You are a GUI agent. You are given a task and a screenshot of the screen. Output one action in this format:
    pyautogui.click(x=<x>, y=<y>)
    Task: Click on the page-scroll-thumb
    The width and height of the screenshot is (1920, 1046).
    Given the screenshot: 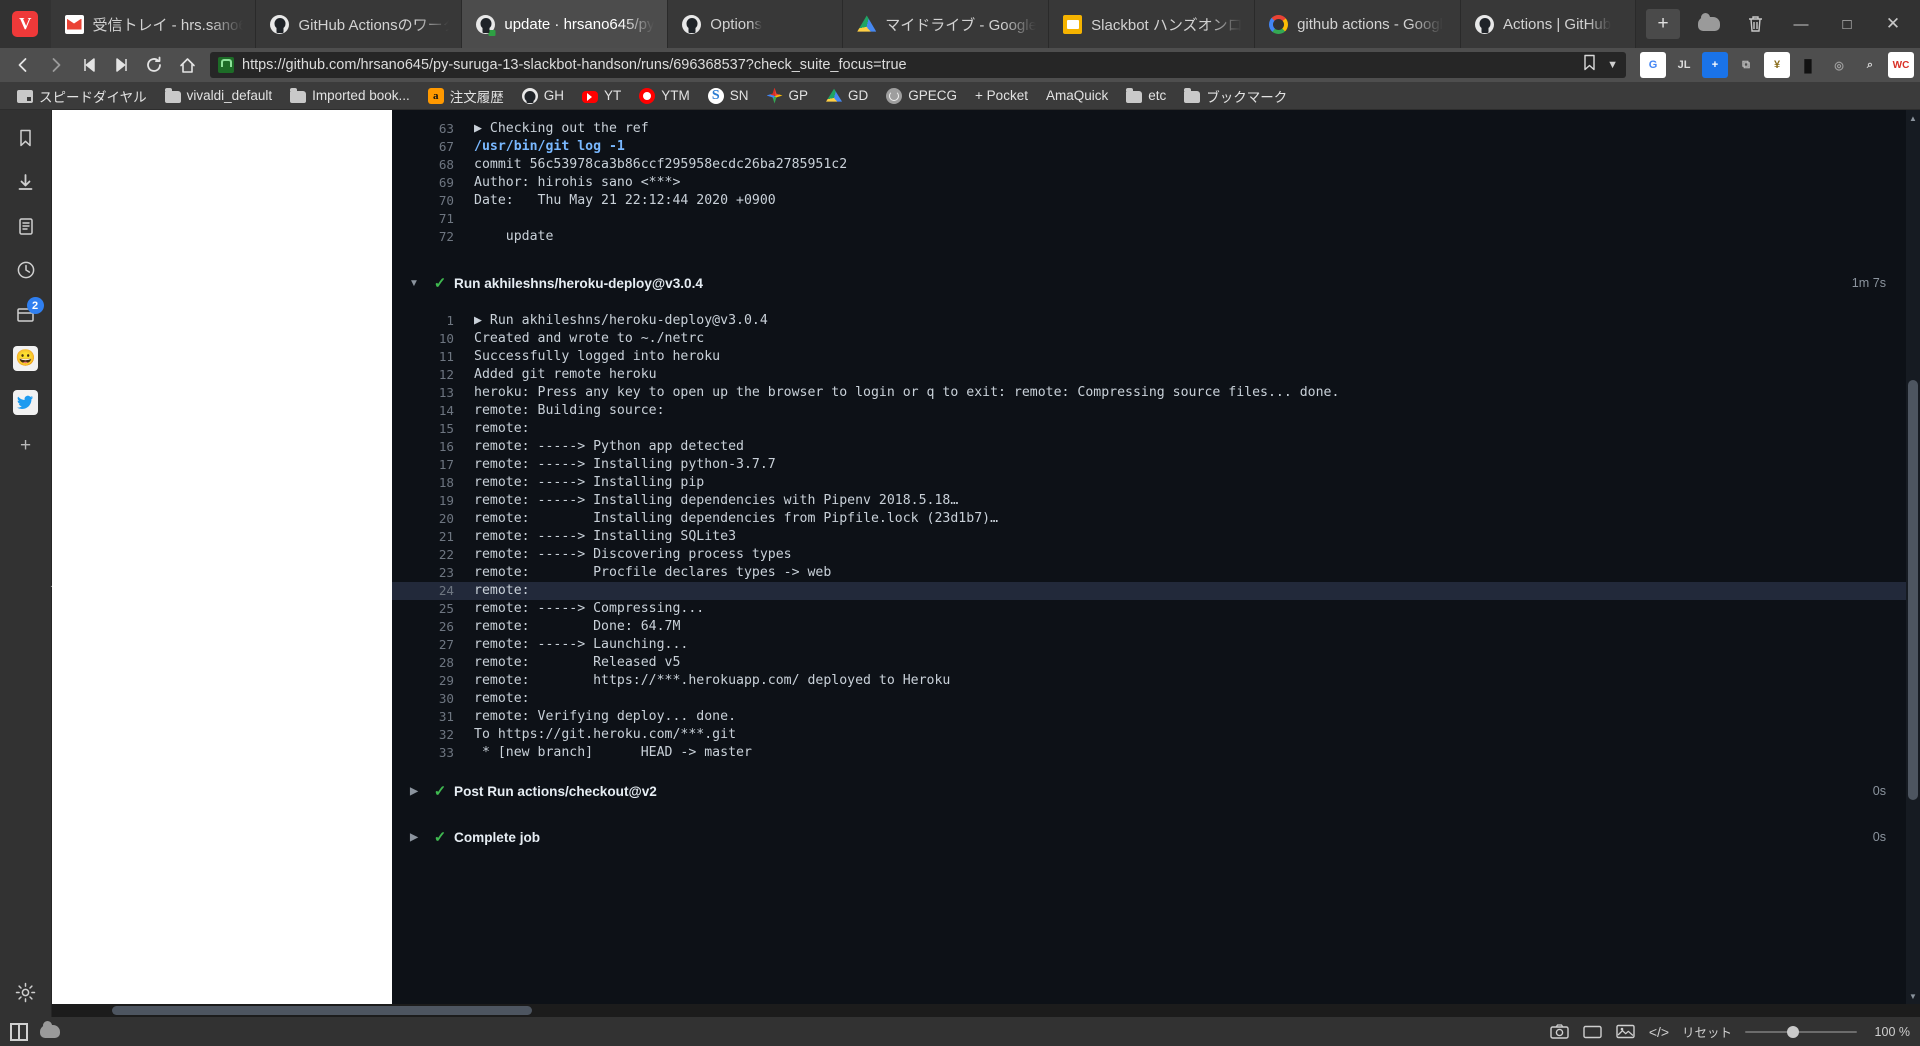 What is the action you would take?
    pyautogui.click(x=1913, y=590)
    